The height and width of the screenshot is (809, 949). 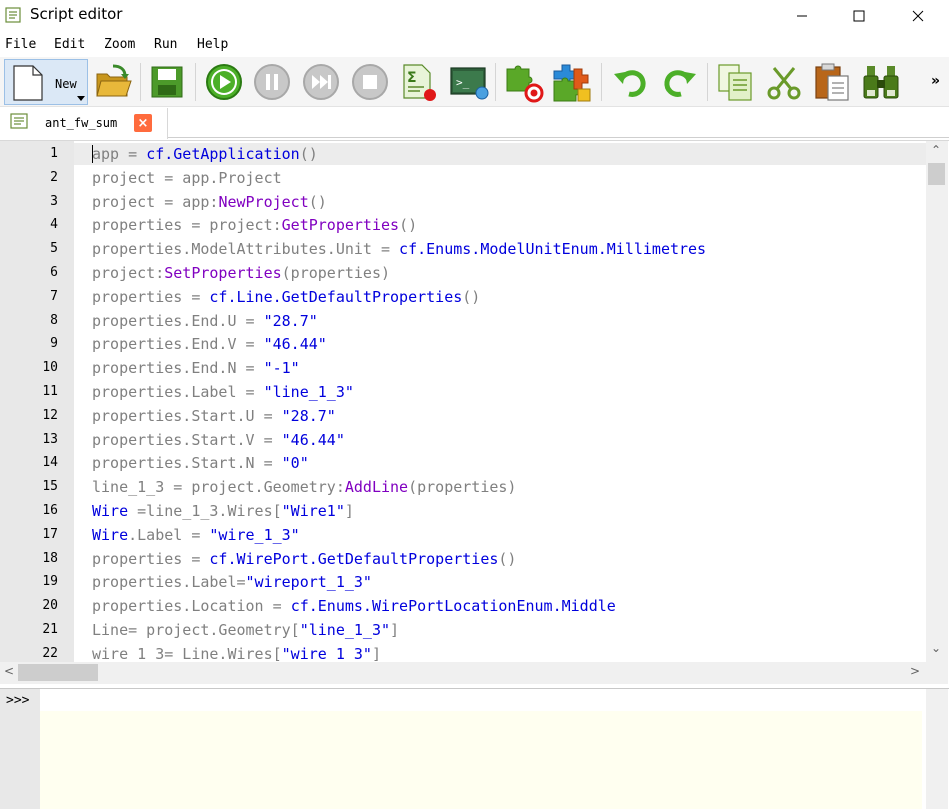 I want to click on run-icon, so click(x=224, y=82).